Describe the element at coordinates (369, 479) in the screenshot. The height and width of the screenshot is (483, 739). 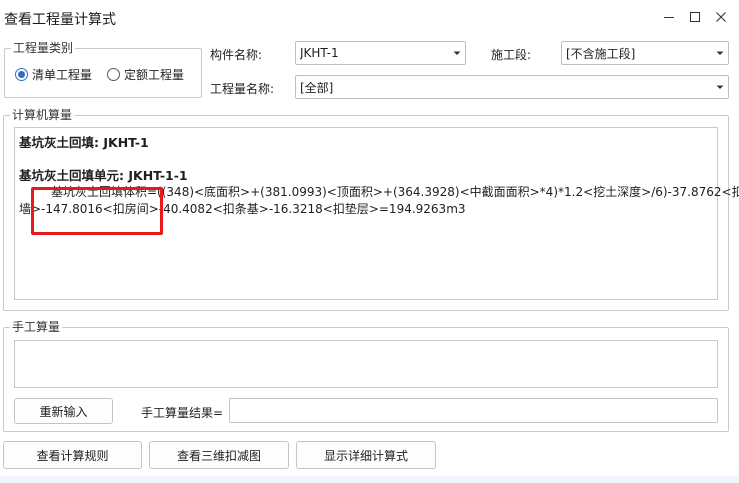
I see `taskbar-edge` at that location.